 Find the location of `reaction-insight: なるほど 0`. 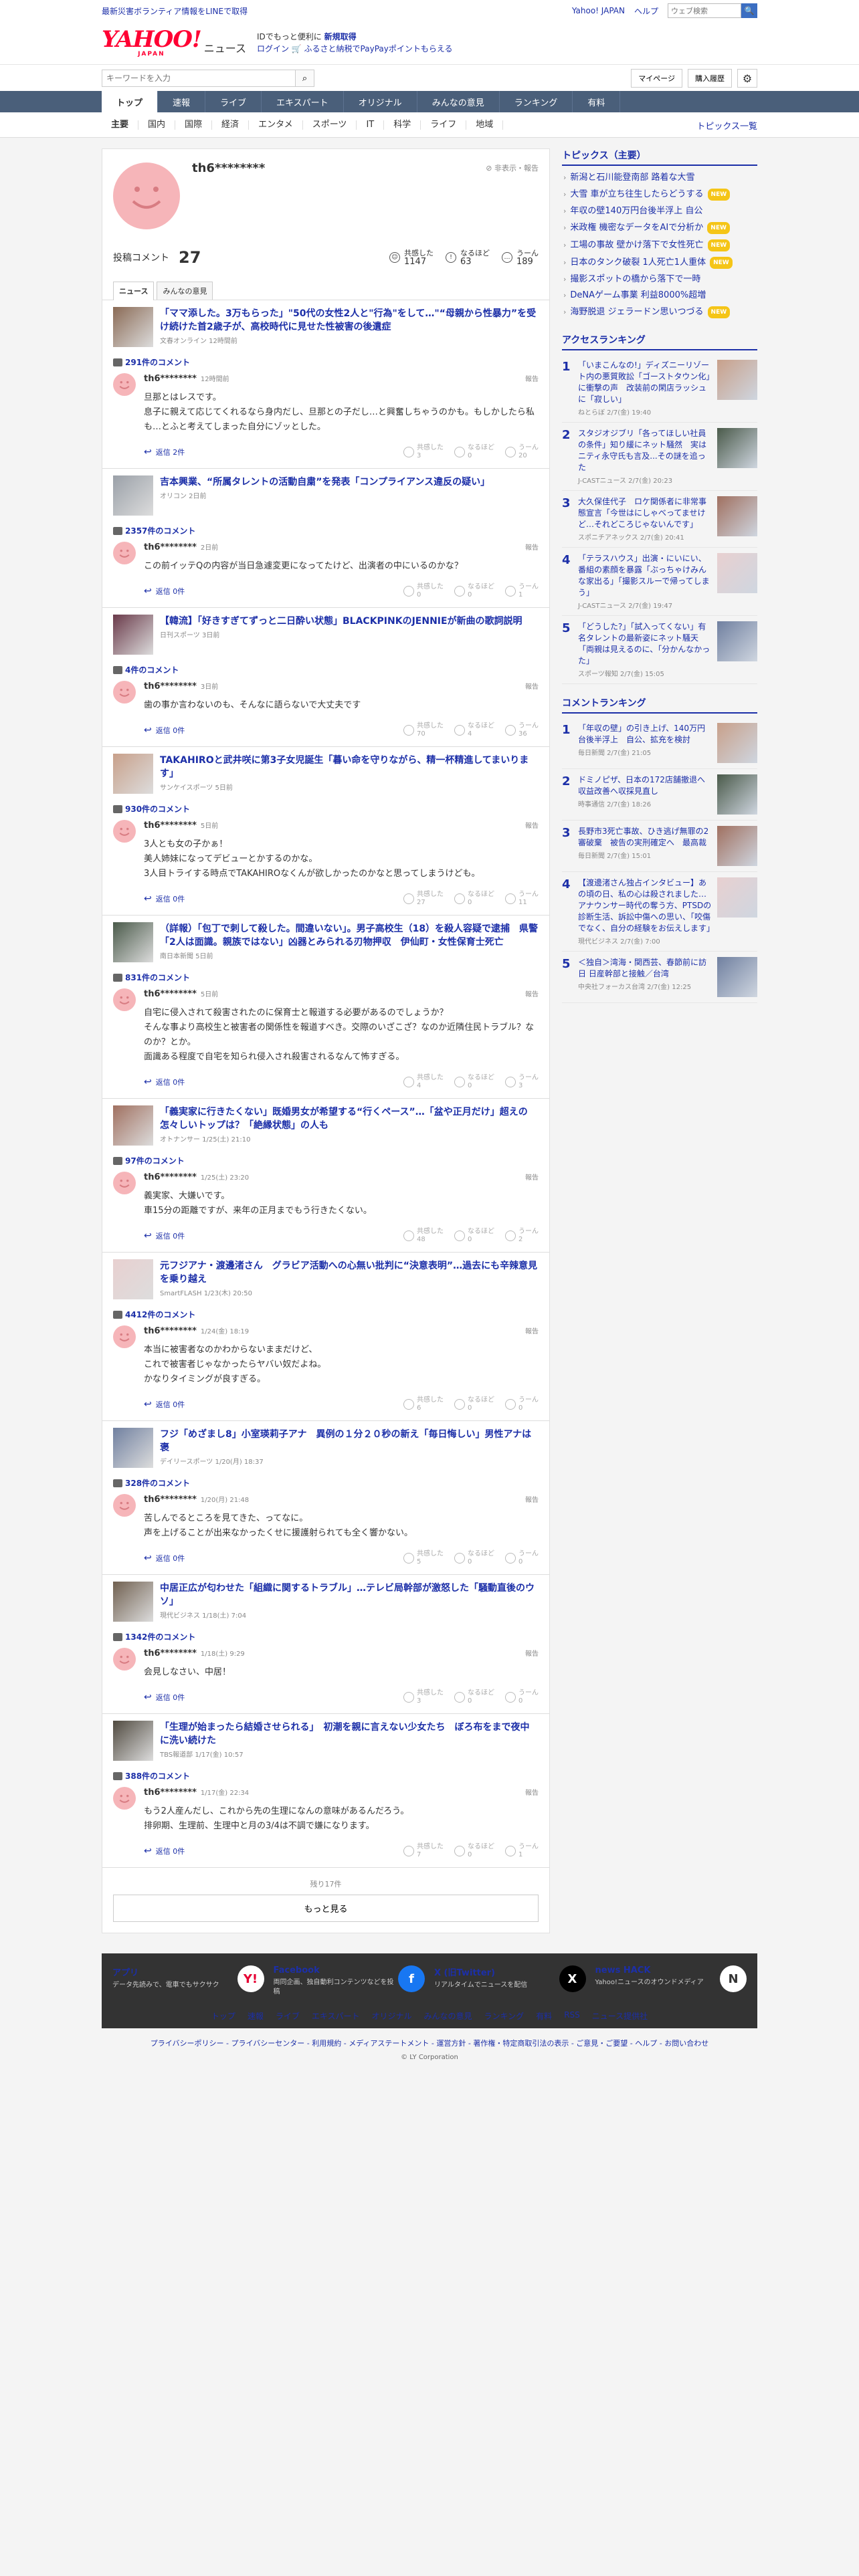

reaction-insight: なるほど 0 is located at coordinates (474, 452).